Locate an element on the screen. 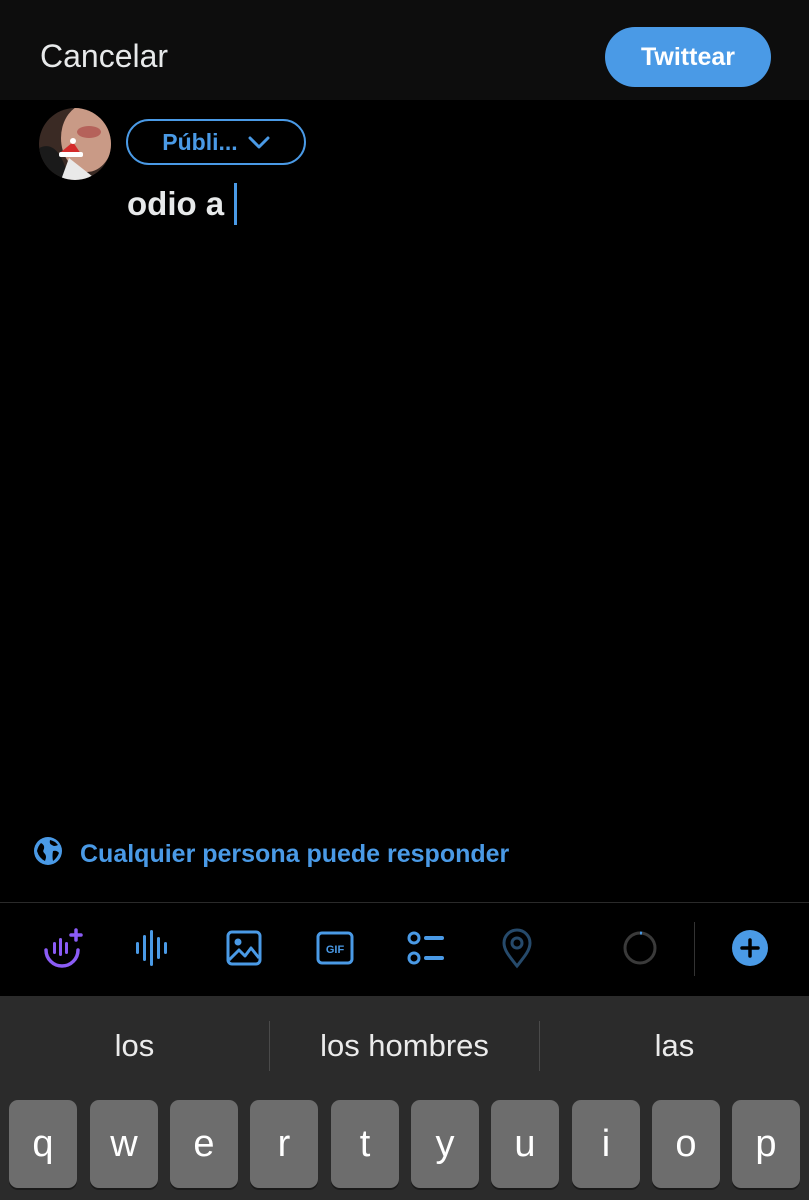 The image size is (809, 1200). key-u: u is located at coordinates (525, 1144).